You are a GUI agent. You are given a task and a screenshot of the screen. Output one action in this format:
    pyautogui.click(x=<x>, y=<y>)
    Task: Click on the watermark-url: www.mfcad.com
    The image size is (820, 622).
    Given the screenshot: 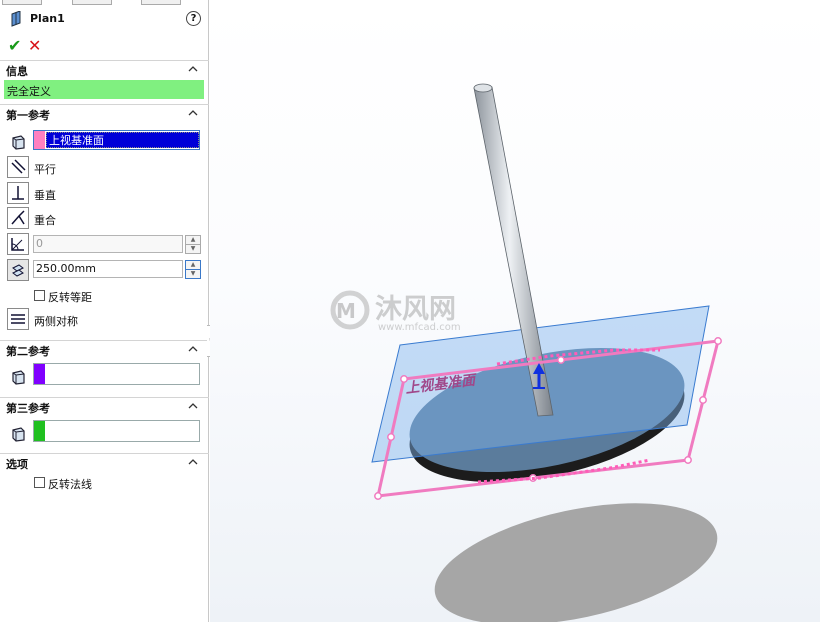 What is the action you would take?
    pyautogui.click(x=419, y=327)
    